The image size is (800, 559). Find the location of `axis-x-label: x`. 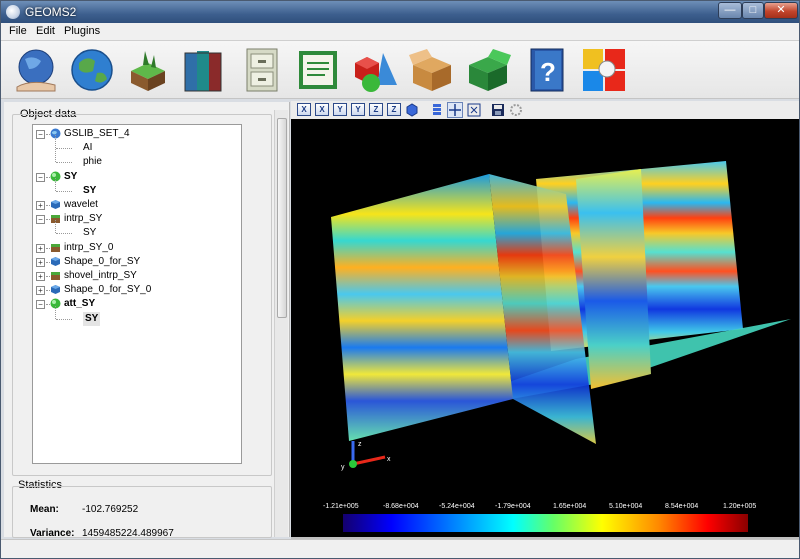

axis-x-label: x is located at coordinates (389, 459).